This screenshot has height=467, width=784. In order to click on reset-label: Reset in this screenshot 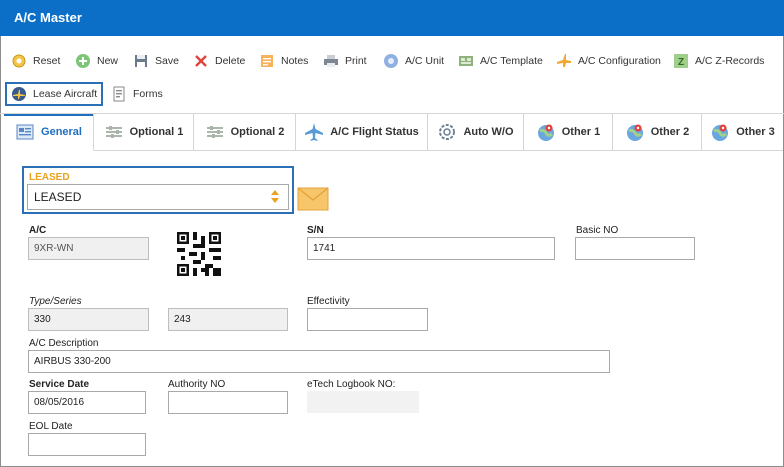, I will do `click(47, 61)`.